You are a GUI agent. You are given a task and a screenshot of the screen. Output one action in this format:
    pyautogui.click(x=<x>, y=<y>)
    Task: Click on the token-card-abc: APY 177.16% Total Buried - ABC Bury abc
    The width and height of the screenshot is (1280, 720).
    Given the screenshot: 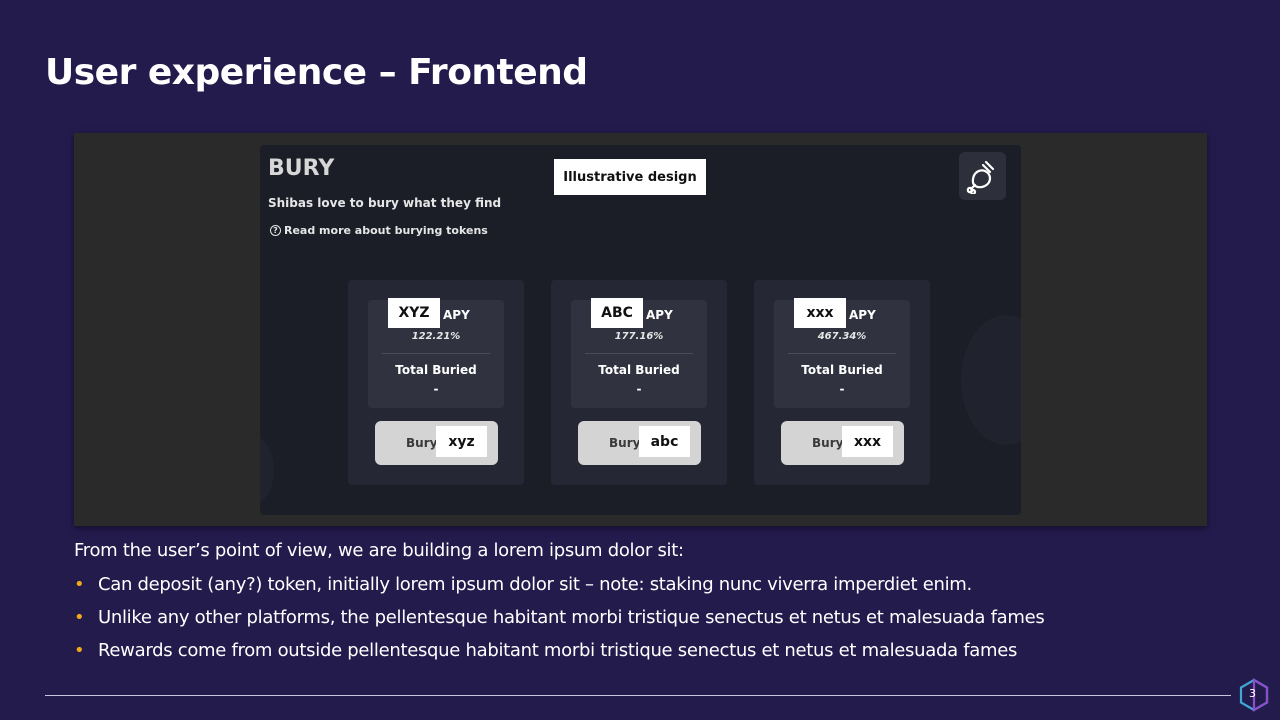 What is the action you would take?
    pyautogui.click(x=639, y=382)
    